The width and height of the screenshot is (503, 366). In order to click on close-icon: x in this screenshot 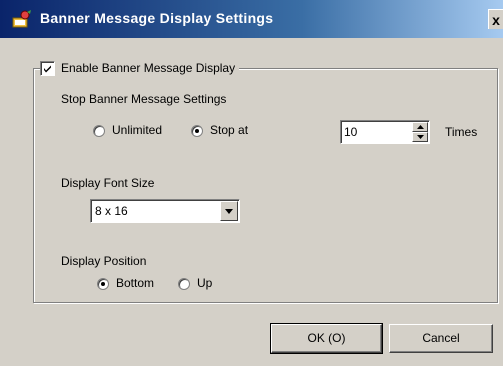, I will do `click(496, 20)`.